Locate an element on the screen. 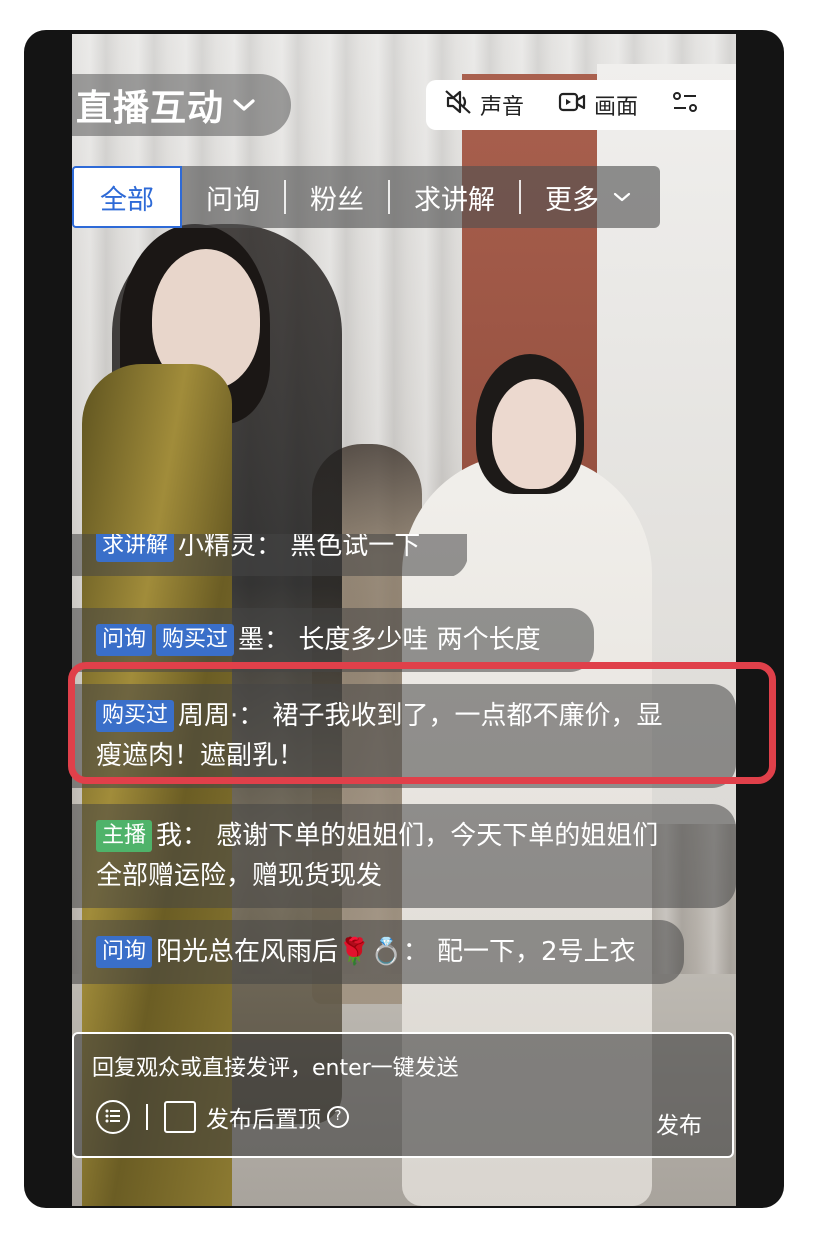  comment-item: 主播 我： 感谢下单的姐姐们，今天下单的姐姐们 全部赠运险，赠现货现发 is located at coordinates (404, 856).